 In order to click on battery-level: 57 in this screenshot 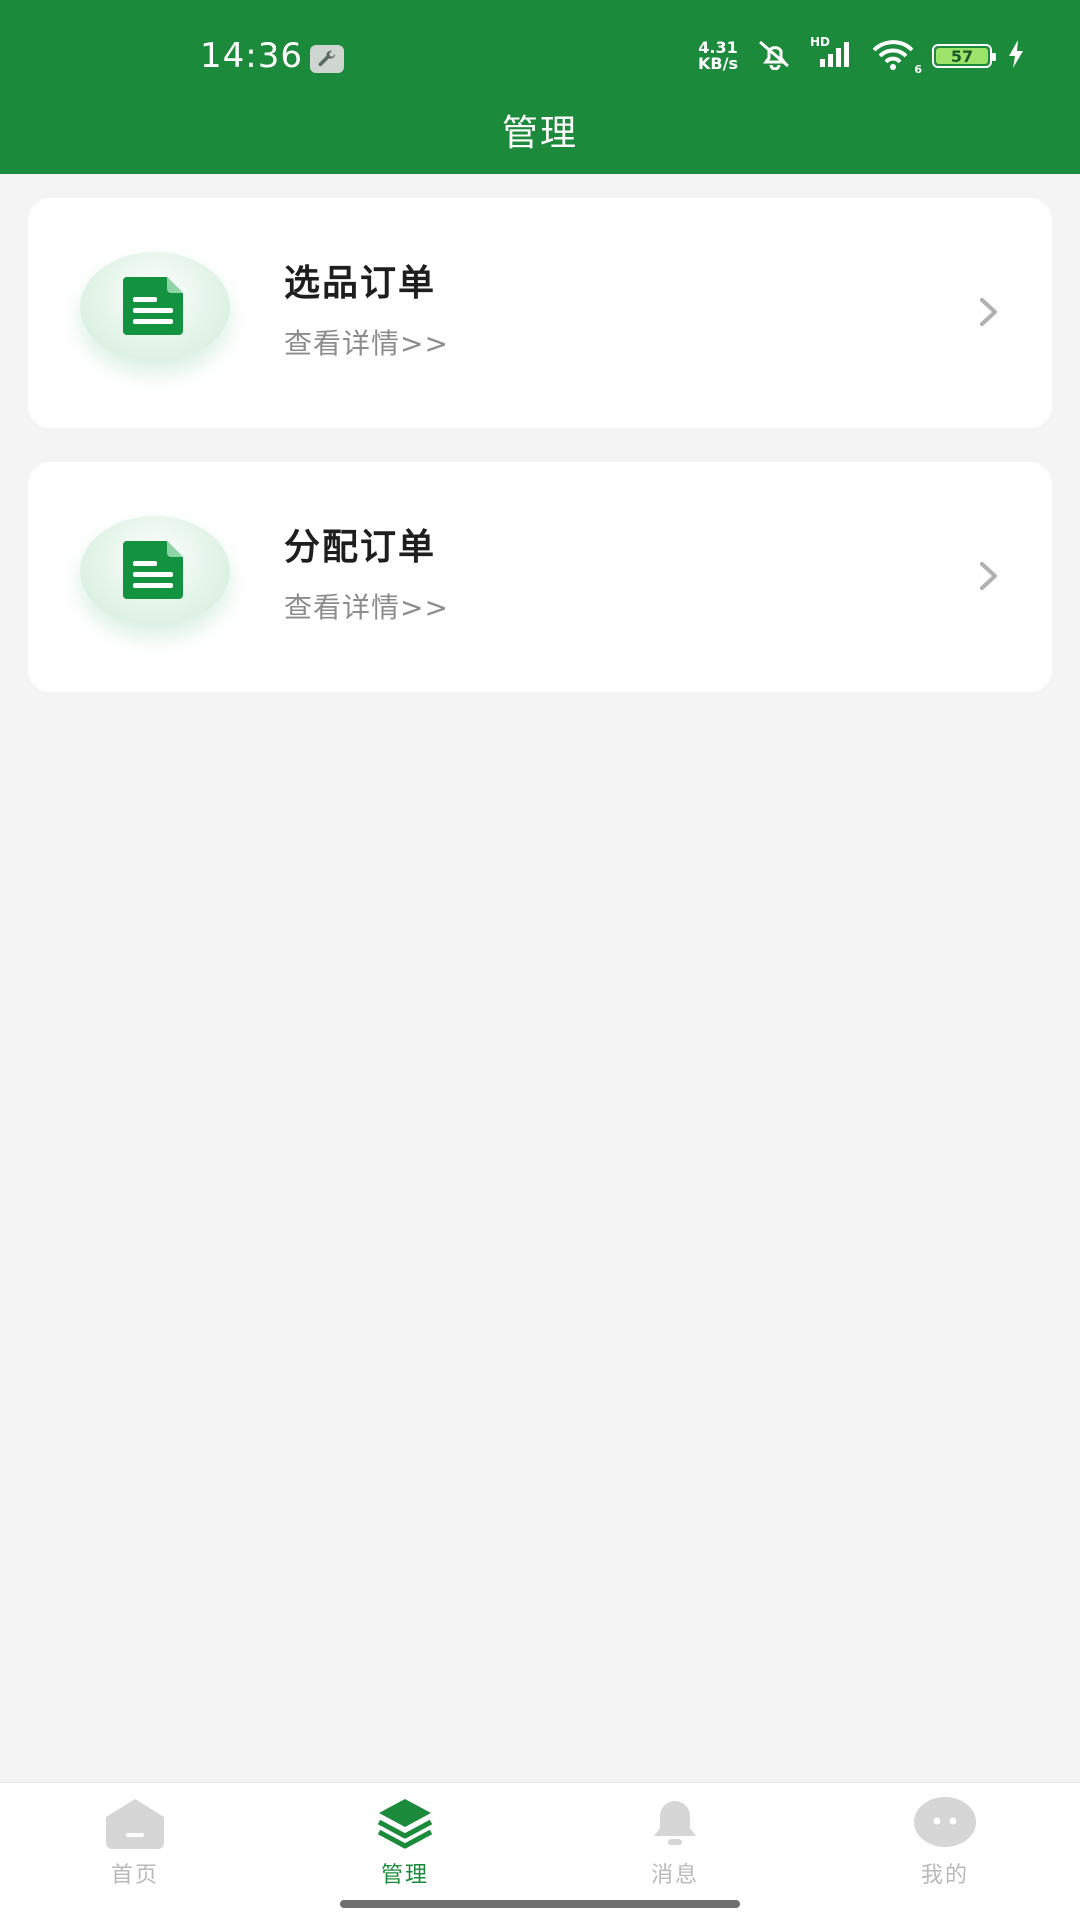, I will do `click(962, 56)`.